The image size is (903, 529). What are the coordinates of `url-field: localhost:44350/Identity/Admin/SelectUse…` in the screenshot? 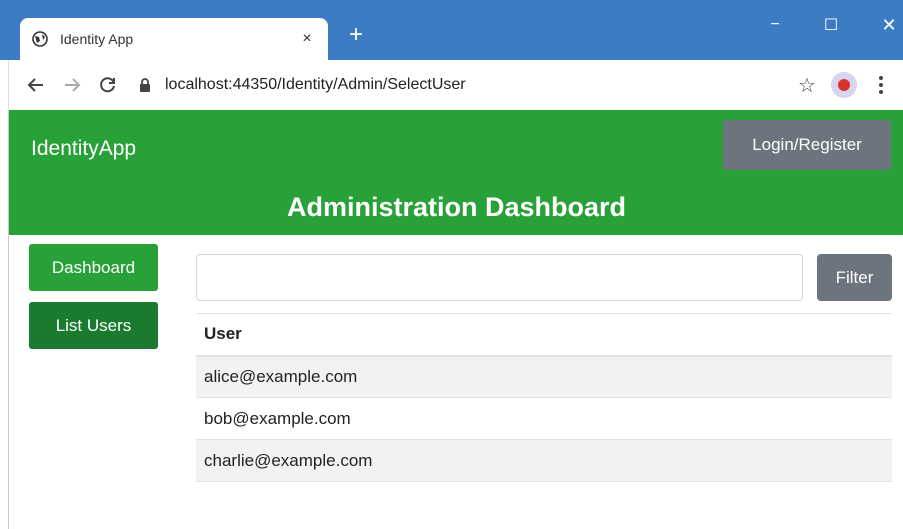 It's located at (479, 85).